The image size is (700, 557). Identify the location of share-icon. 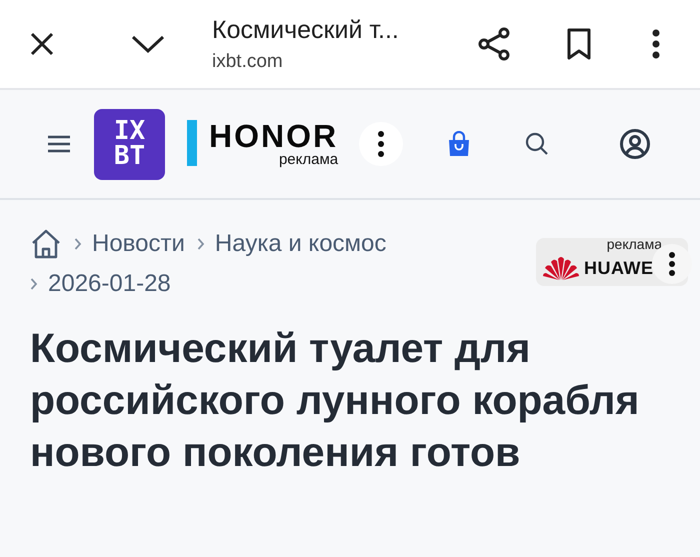
(494, 44).